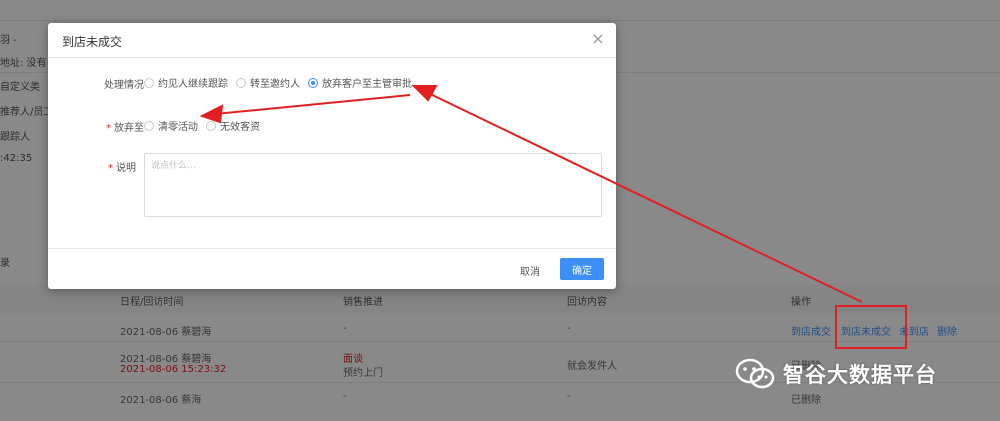 This screenshot has height=421, width=1000. Describe the element at coordinates (312, 104) in the screenshot. I see `arrow-to-abandon` at that location.